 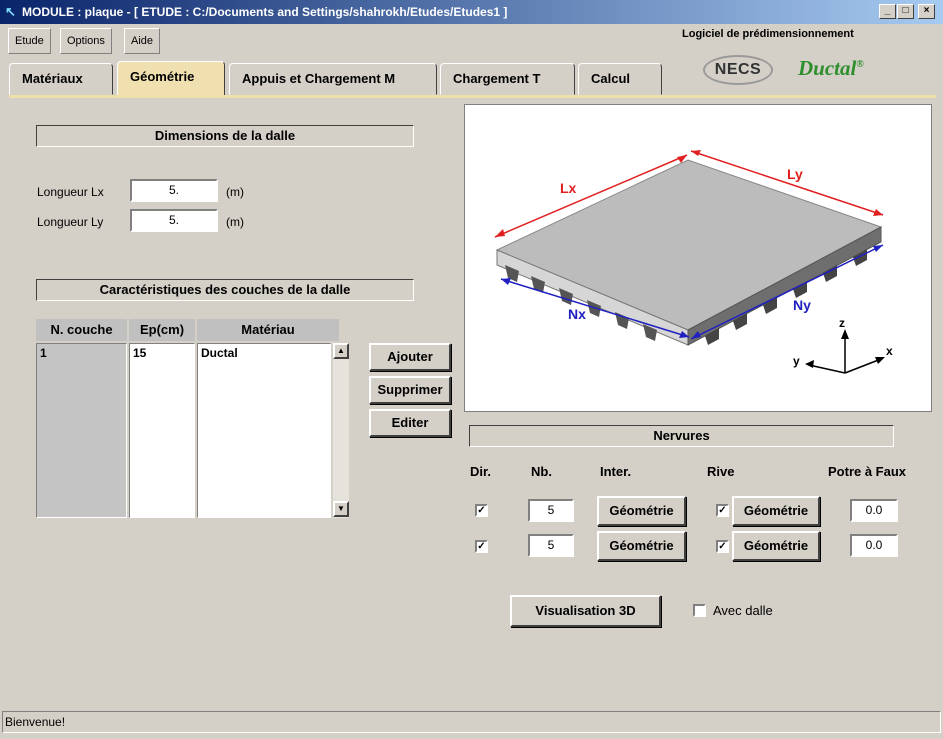 What do you see at coordinates (551, 545) in the screenshot?
I see `nb-input-2: 5` at bounding box center [551, 545].